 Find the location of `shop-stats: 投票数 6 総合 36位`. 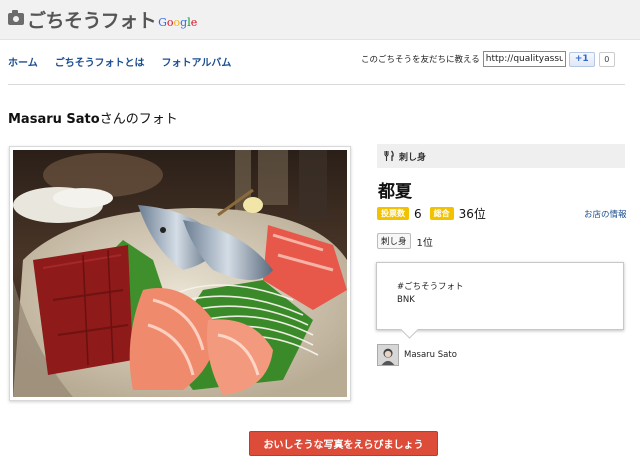

shop-stats: 投票数 6 総合 36位 is located at coordinates (435, 213).